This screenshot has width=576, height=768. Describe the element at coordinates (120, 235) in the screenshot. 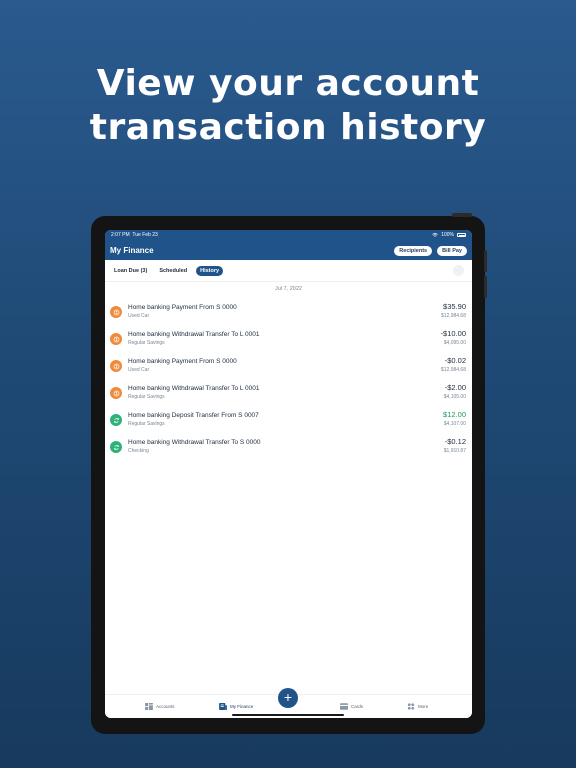

I see `status-time: 2:07 PM` at that location.